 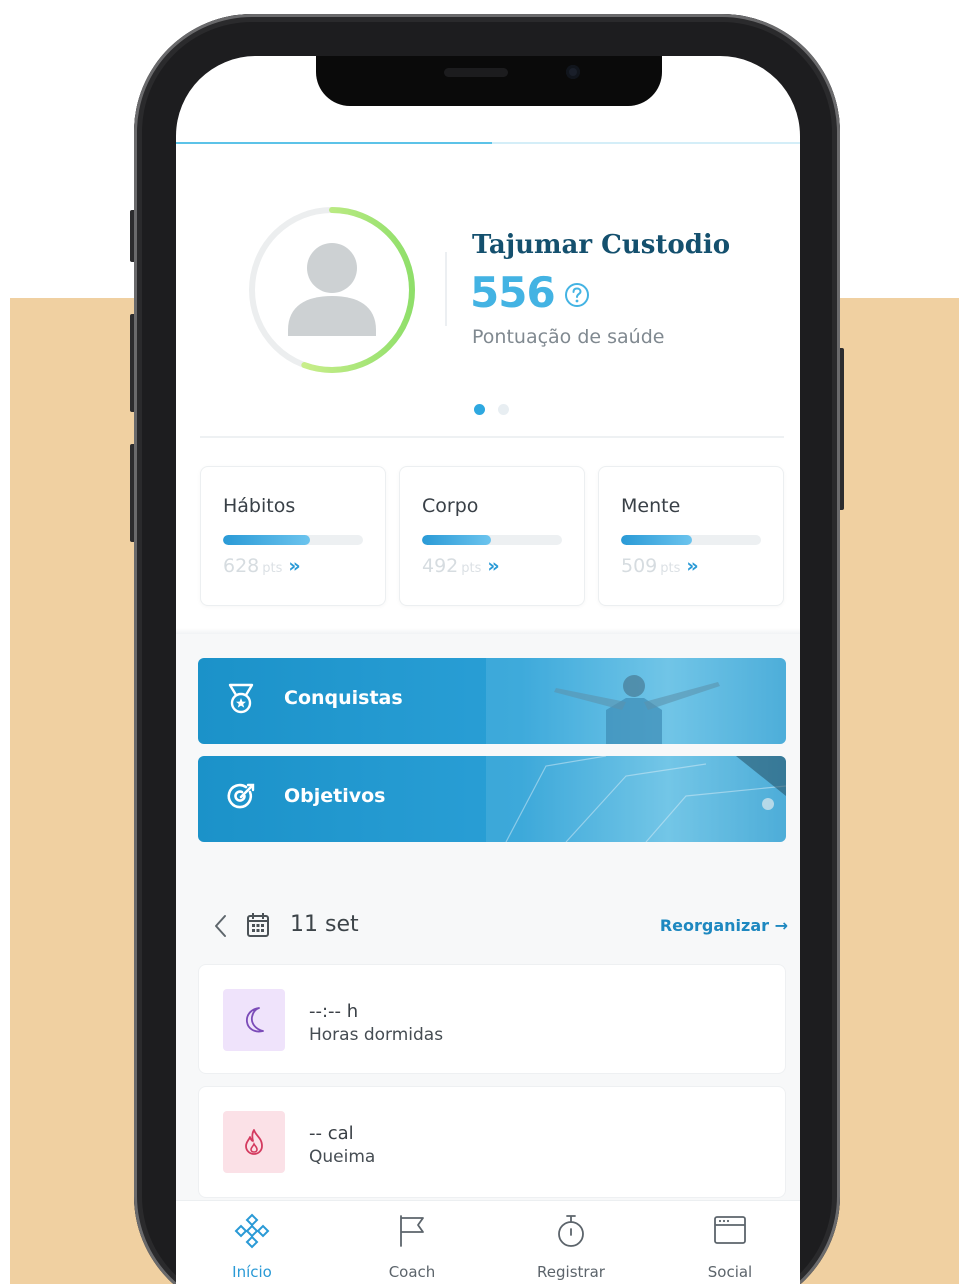 What do you see at coordinates (724, 925) in the screenshot?
I see `reorganize-link: Reorganizar →` at bounding box center [724, 925].